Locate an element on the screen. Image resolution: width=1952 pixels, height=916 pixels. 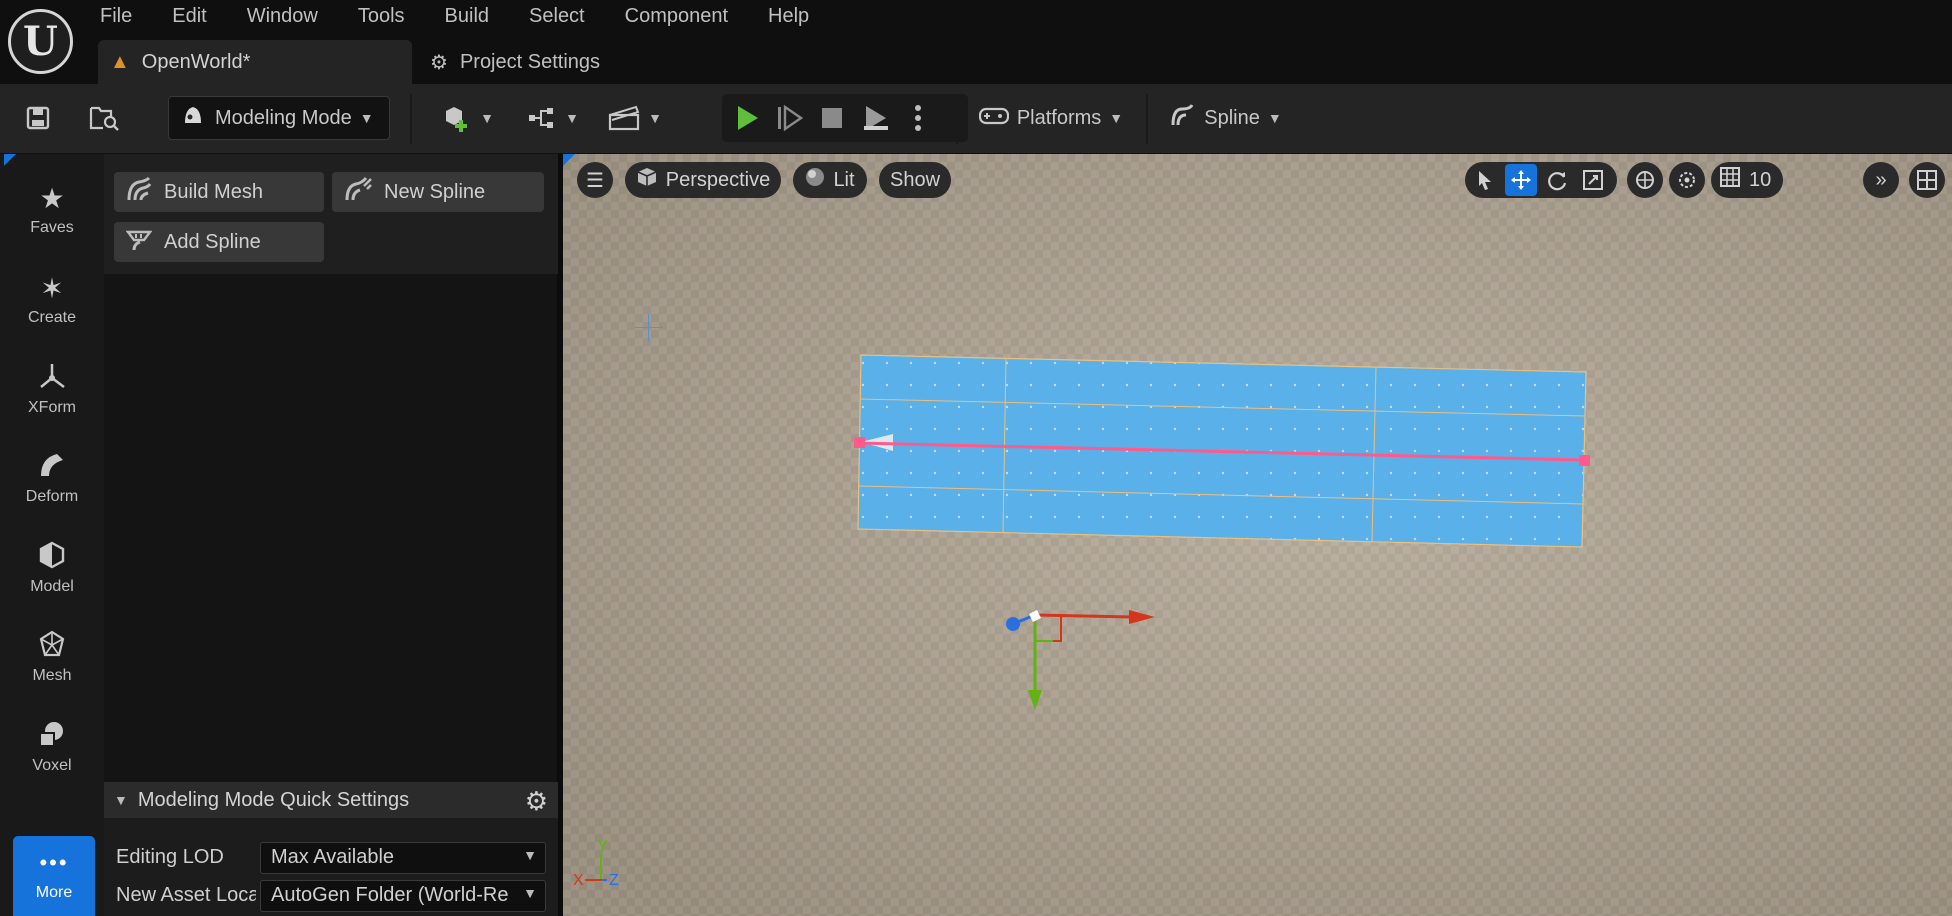
menu-edit: Edit is located at coordinates (189, 17).